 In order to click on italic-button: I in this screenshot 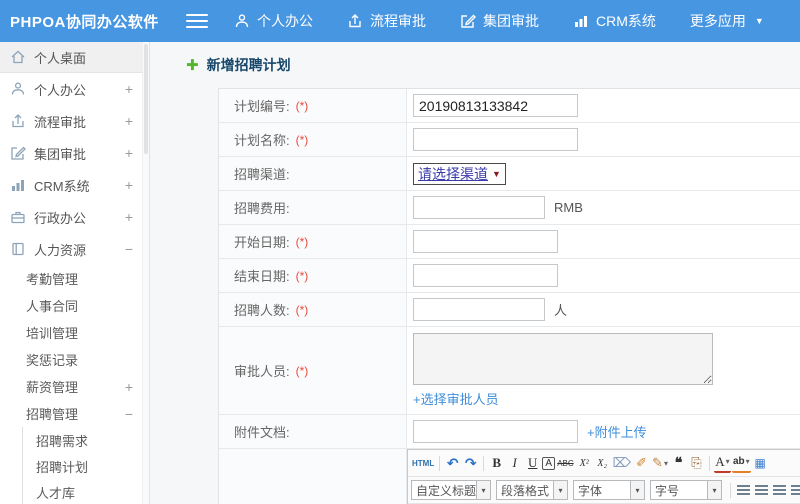, I will do `click(514, 463)`.